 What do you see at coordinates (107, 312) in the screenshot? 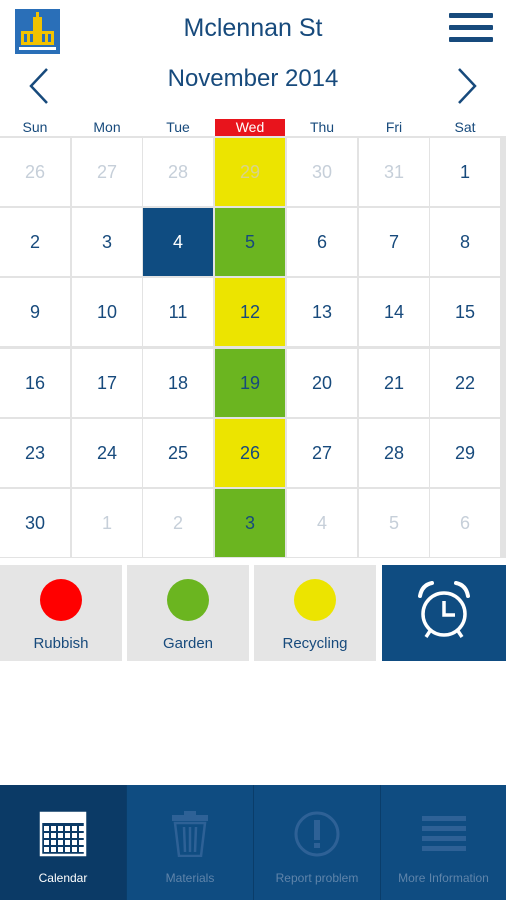
I see `calendar-day-cell: 10` at bounding box center [107, 312].